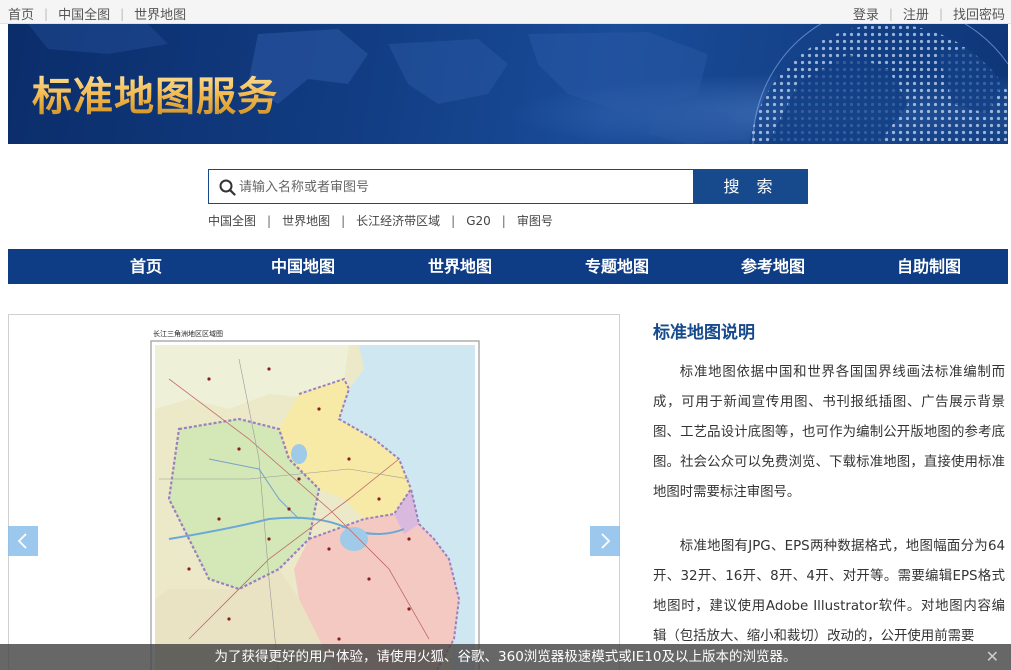 The width and height of the screenshot is (1011, 670). I want to click on register-link: 注册, so click(916, 13).